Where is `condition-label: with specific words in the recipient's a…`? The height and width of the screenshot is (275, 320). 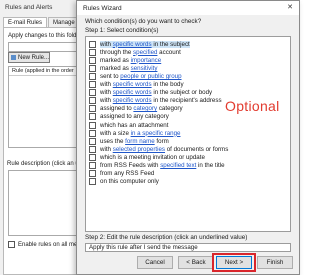 condition-label: with specific words in the recipient's a… is located at coordinates (161, 100).